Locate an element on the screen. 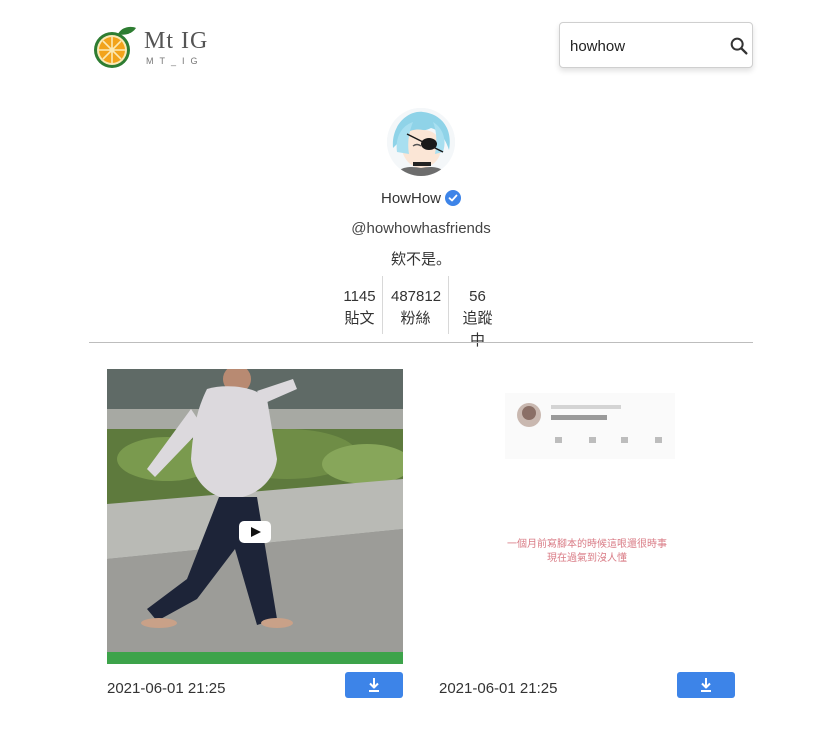 The image size is (828, 743). profile-name-row: HowHow is located at coordinates (414, 198).